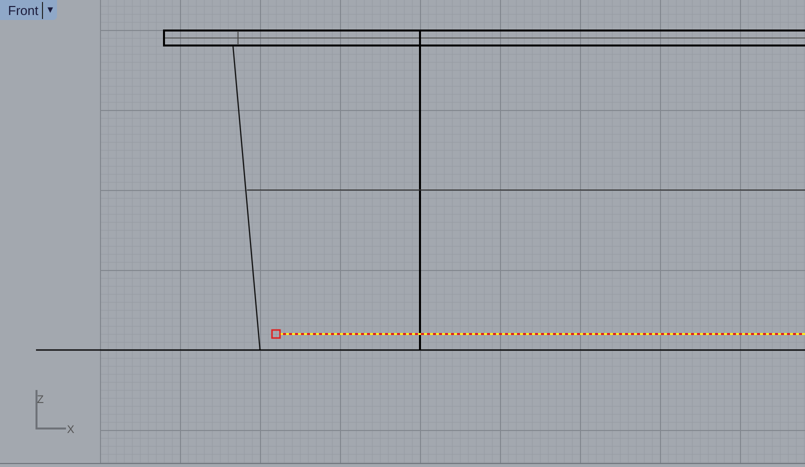 The width and height of the screenshot is (805, 467). I want to click on axis-label: X, so click(70, 430).